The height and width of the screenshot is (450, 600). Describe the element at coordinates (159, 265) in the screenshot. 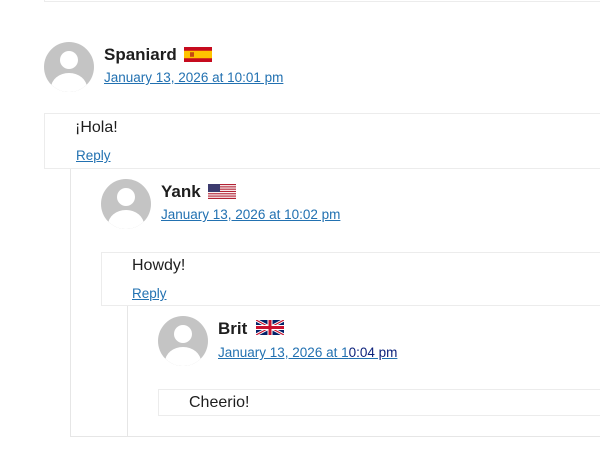

I see `comment-text: Howdy!` at that location.